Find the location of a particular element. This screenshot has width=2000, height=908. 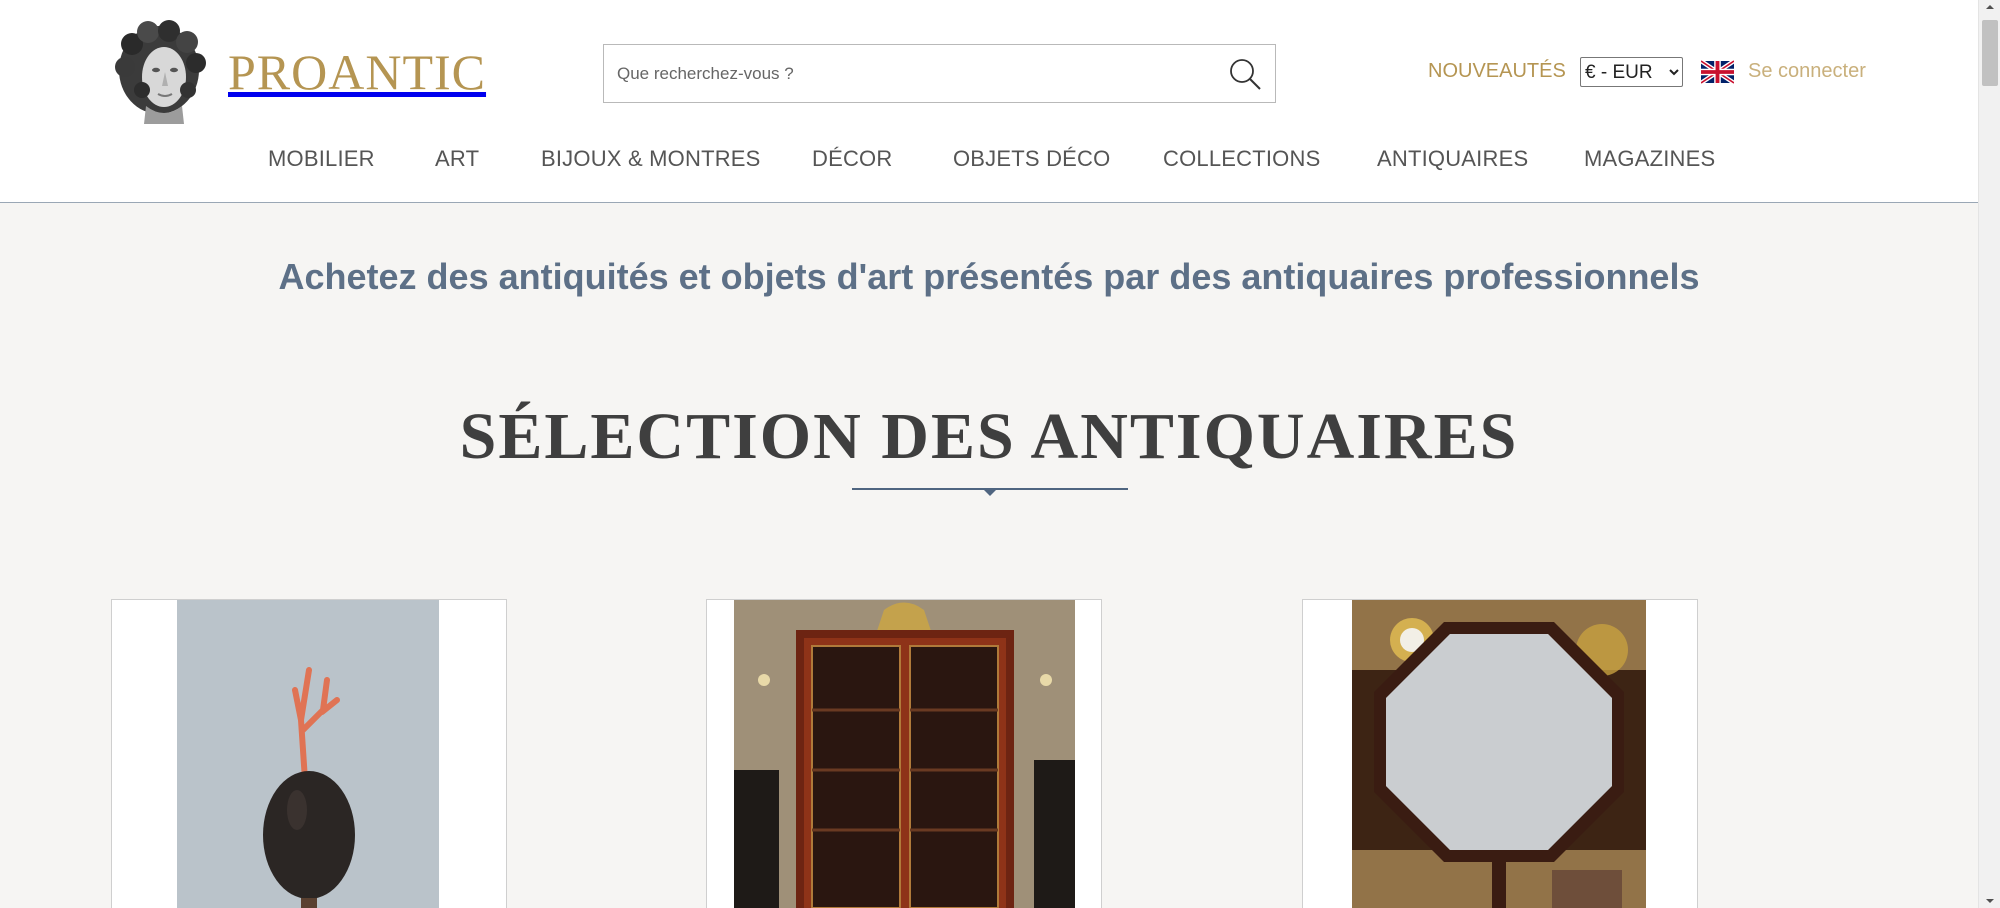

search-icon is located at coordinates (1245, 74).